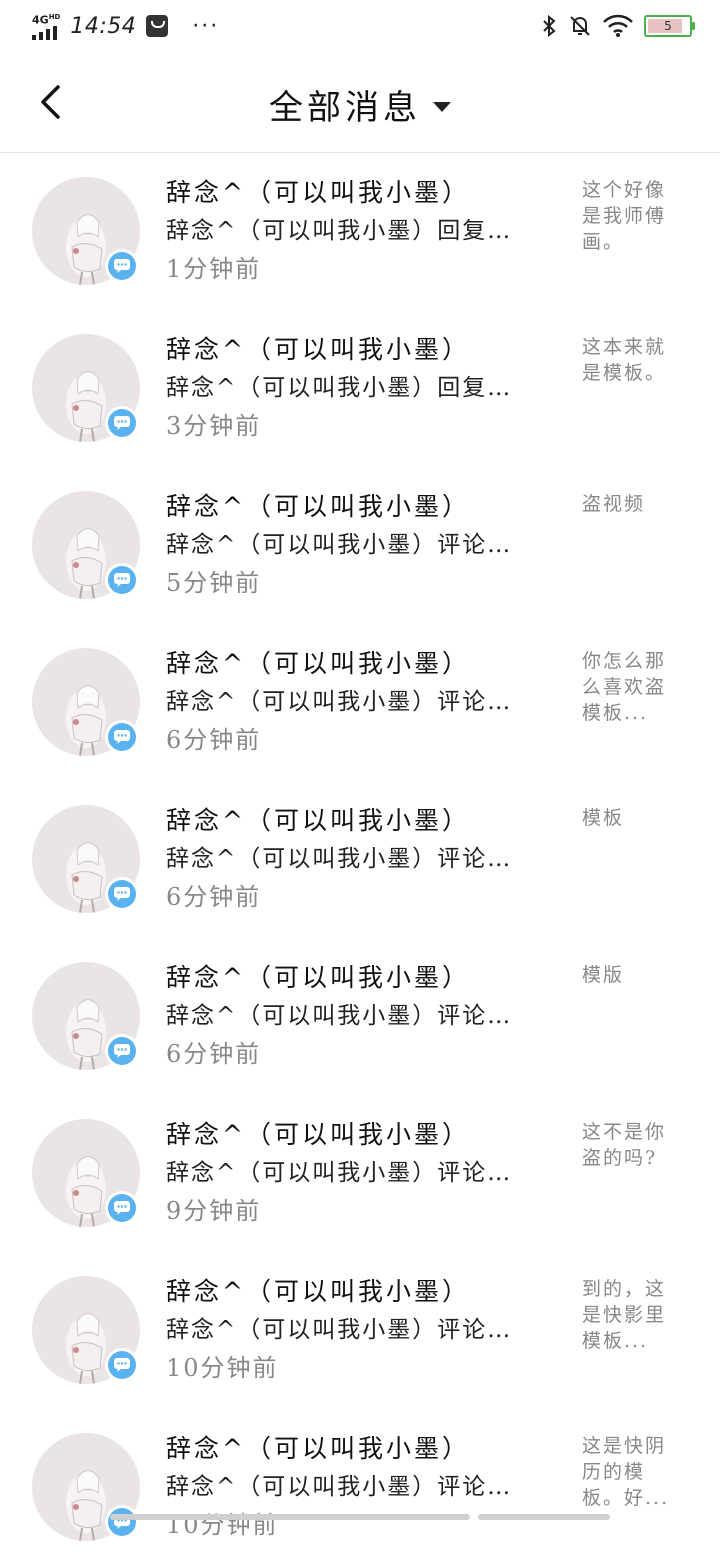  I want to click on nav-header: 全部消息, so click(360, 102).